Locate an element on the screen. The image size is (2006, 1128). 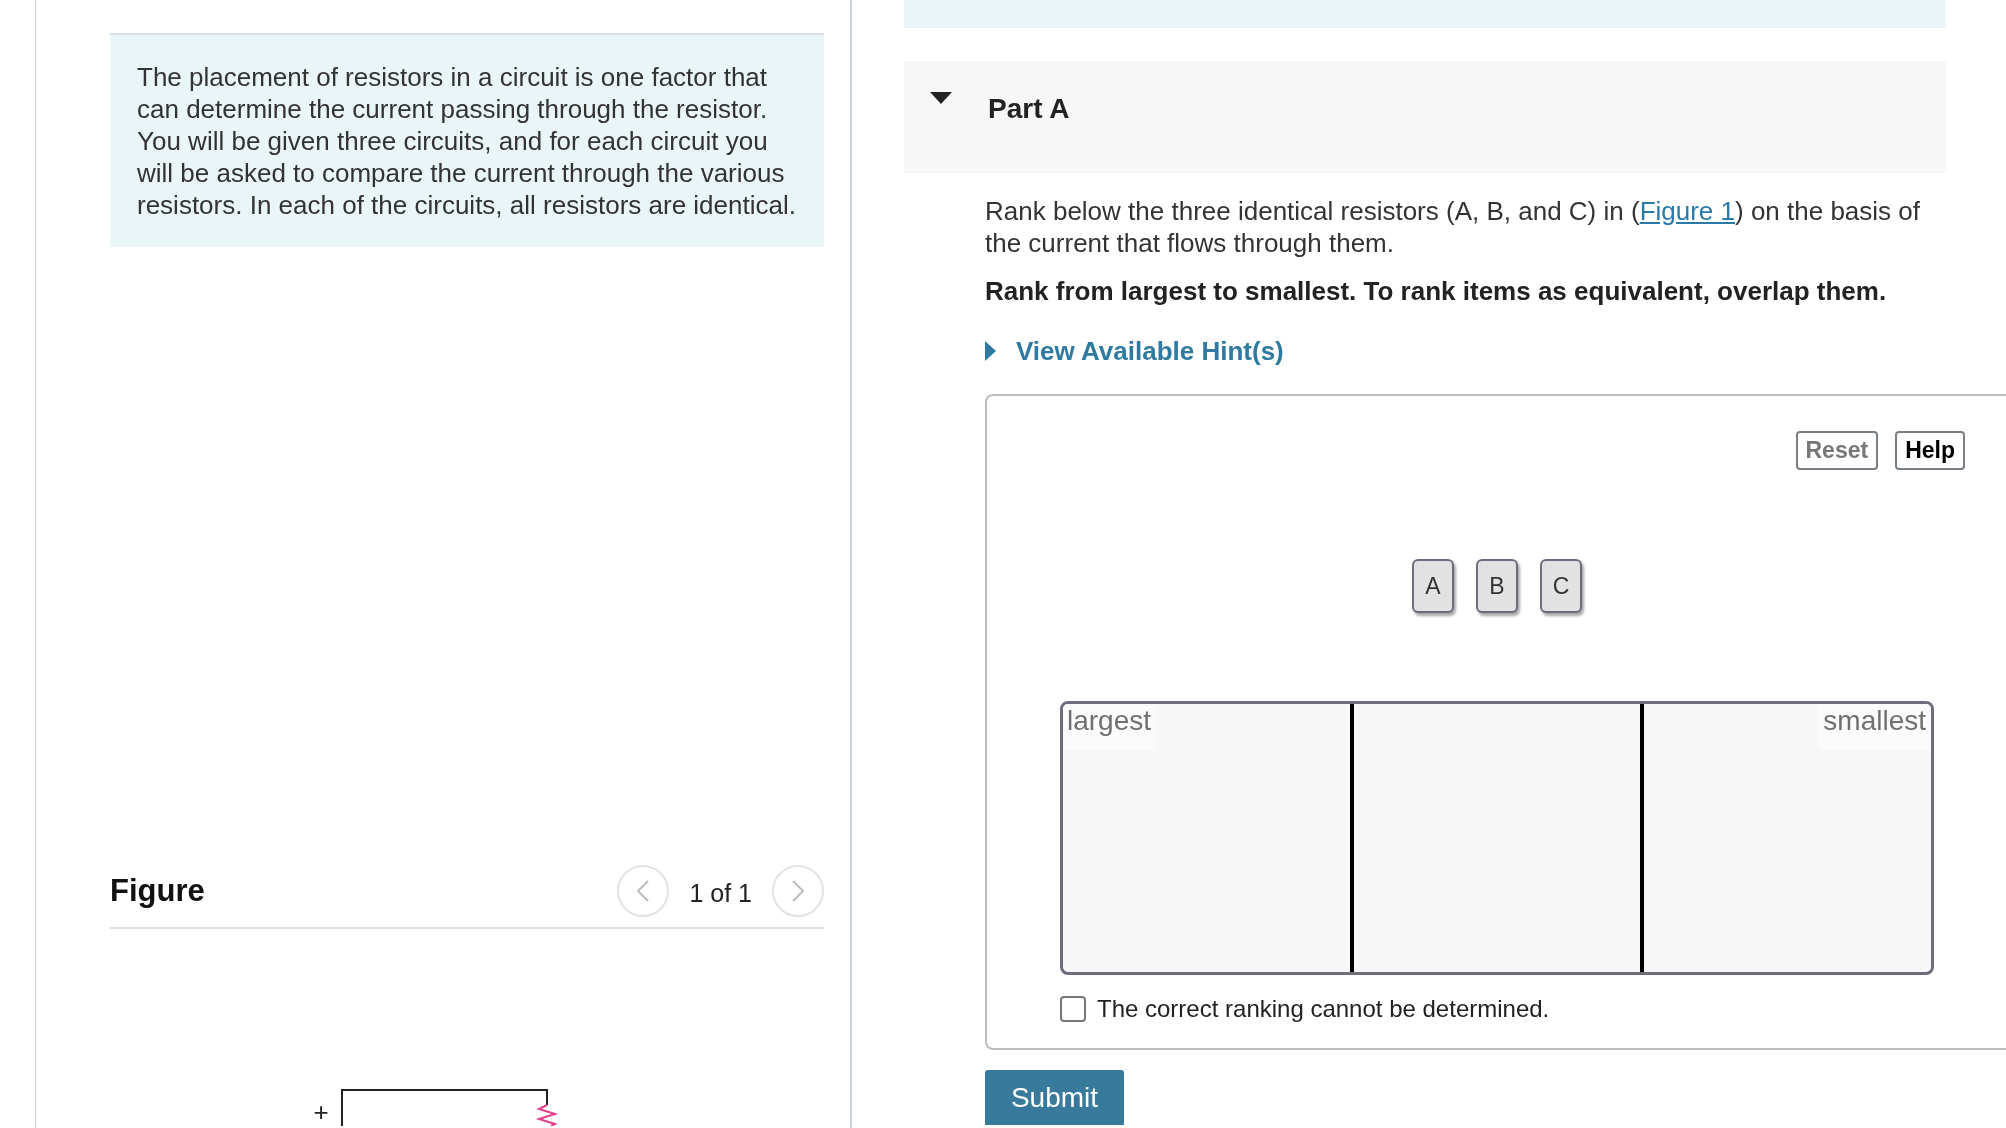
figure-link: Figure 1 is located at coordinates (1687, 211).